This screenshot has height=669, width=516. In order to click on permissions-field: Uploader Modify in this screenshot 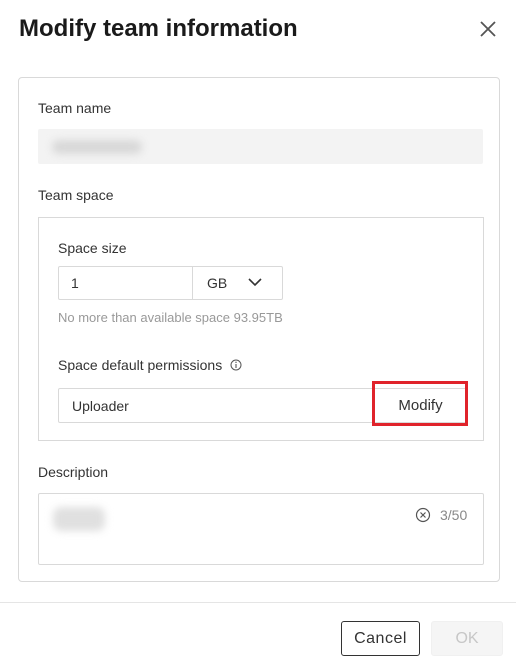, I will do `click(263, 405)`.